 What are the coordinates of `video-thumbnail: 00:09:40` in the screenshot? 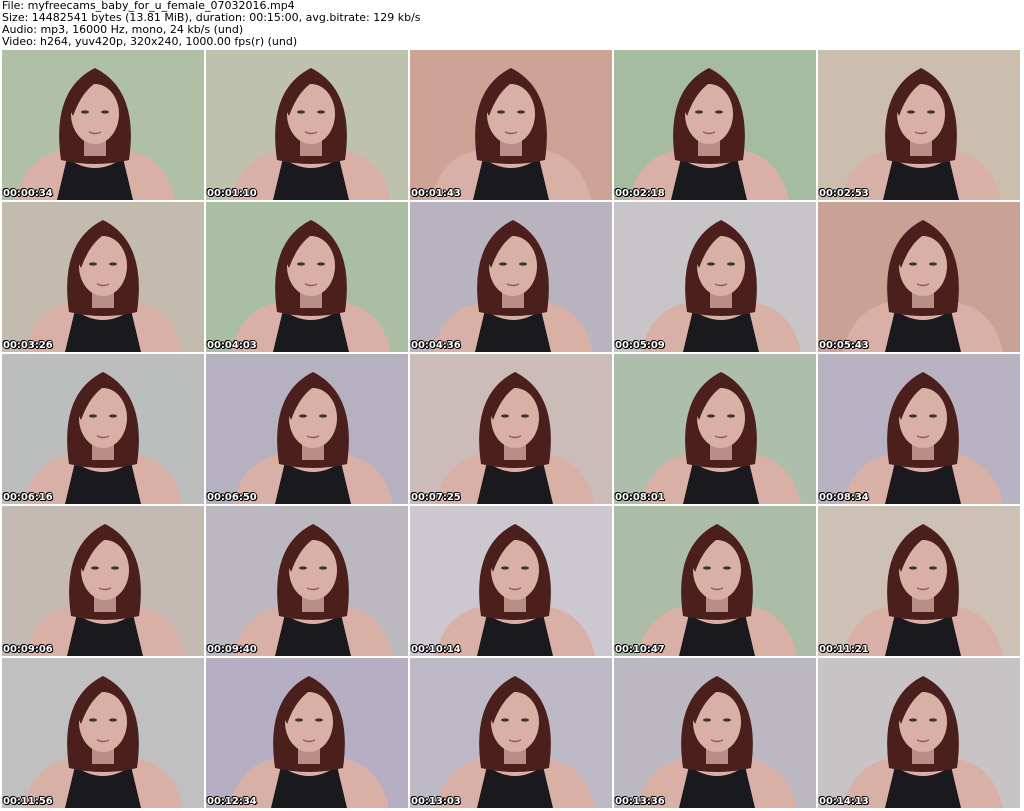 It's located at (307, 581).